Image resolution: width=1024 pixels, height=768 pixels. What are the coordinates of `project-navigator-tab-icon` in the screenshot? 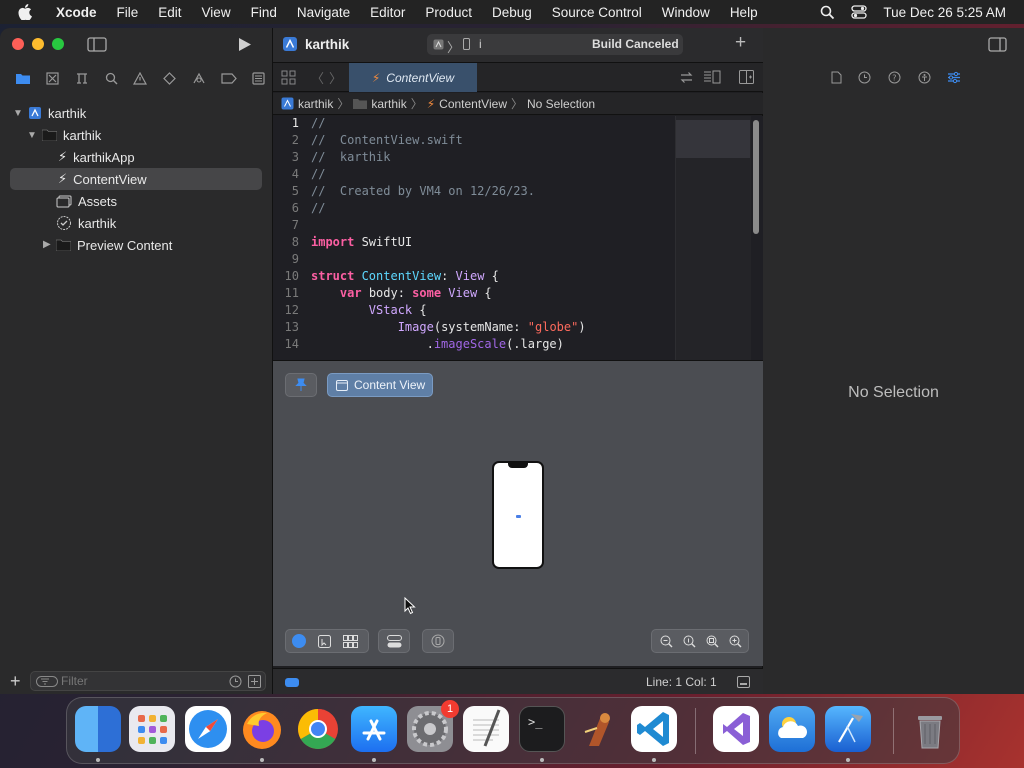 It's located at (22, 78).